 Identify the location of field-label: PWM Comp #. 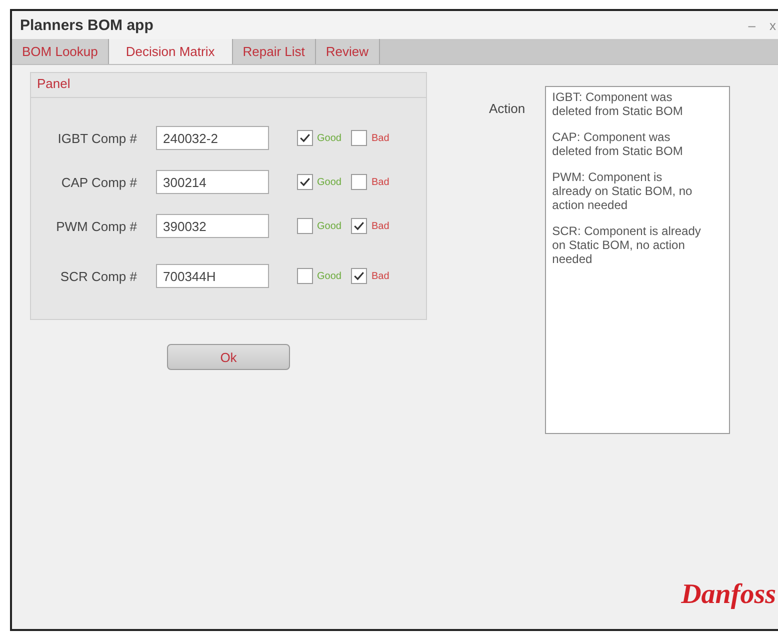
(96, 226).